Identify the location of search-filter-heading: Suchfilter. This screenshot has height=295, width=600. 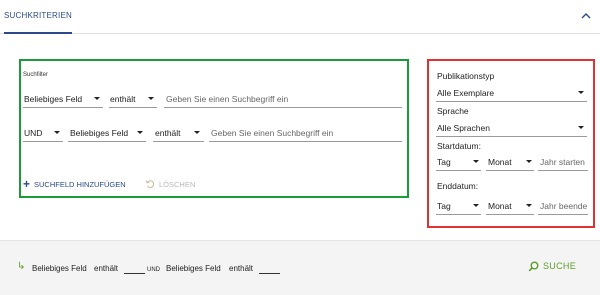
(36, 75).